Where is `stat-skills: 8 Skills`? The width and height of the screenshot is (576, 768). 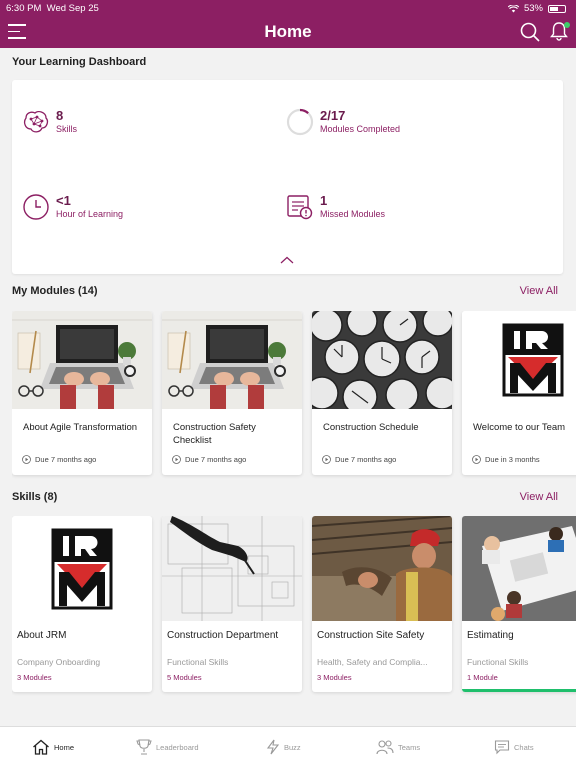 stat-skills: 8 Skills is located at coordinates (49, 122).